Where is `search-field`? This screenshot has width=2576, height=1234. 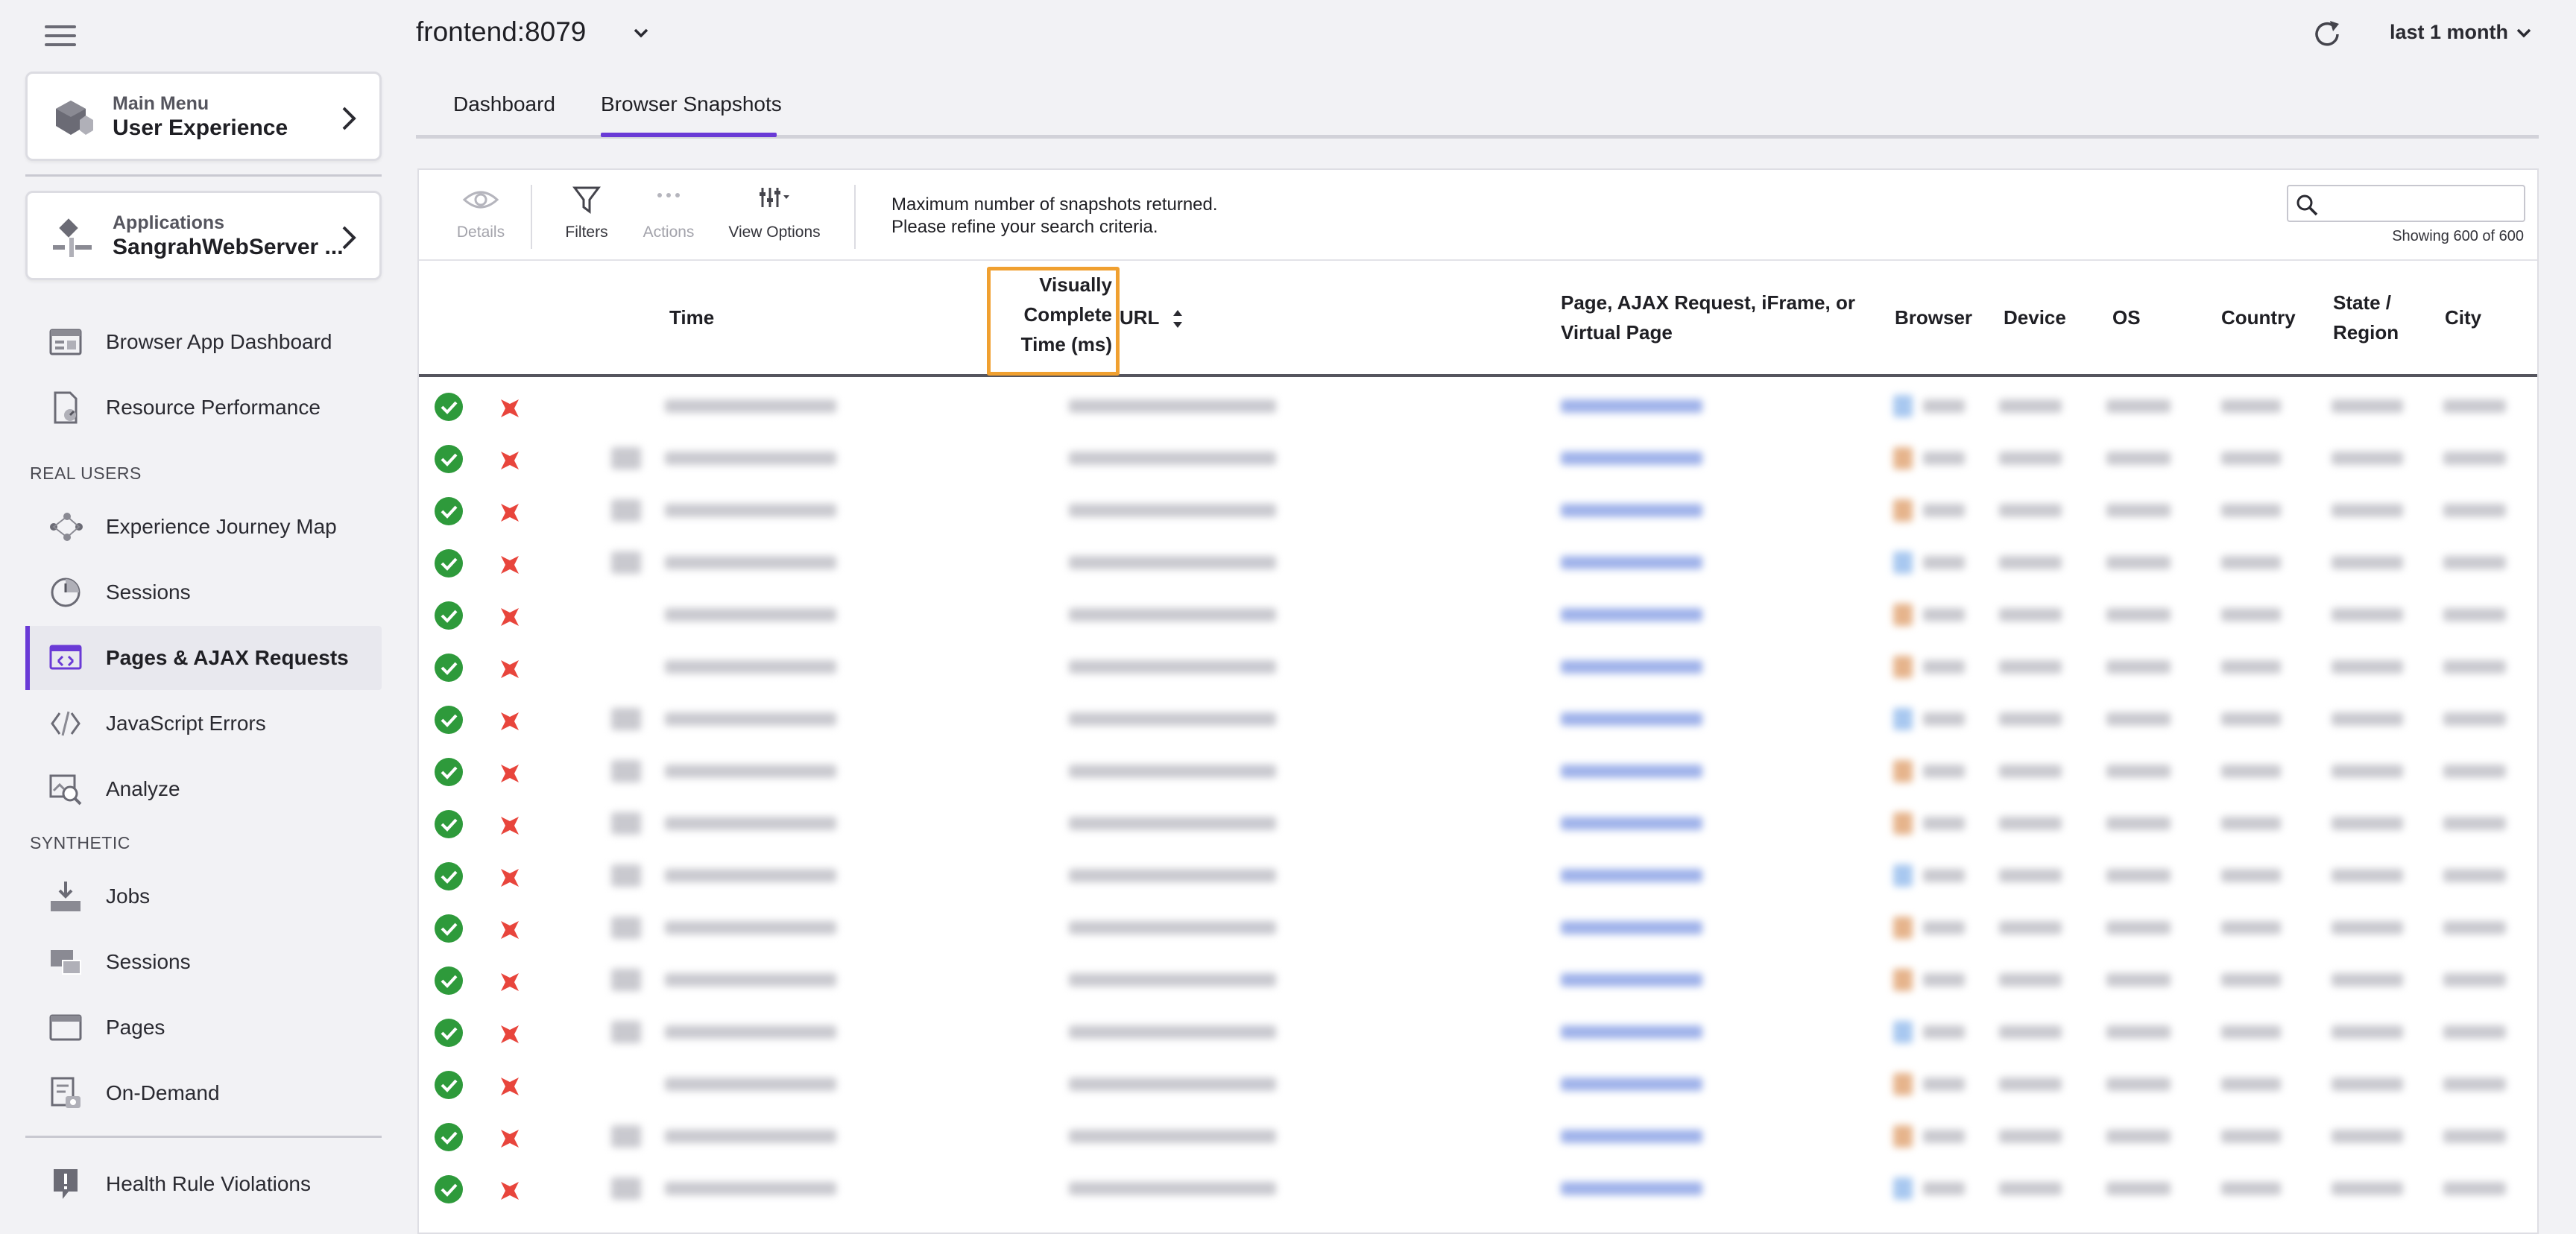 search-field is located at coordinates (2406, 203).